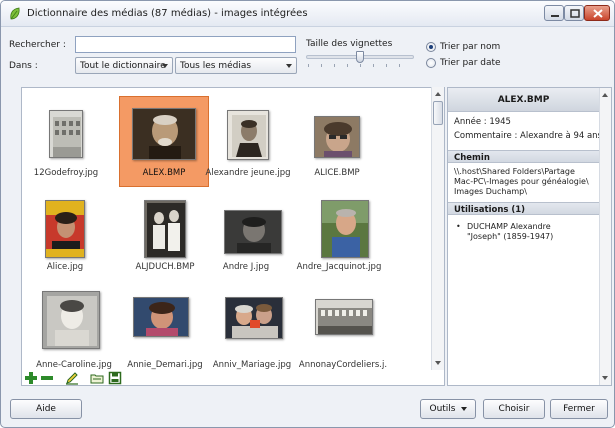 Image resolution: width=615 pixels, height=428 pixels. Describe the element at coordinates (438, 113) in the screenshot. I see `gallery-scrollbar-thumb` at that location.